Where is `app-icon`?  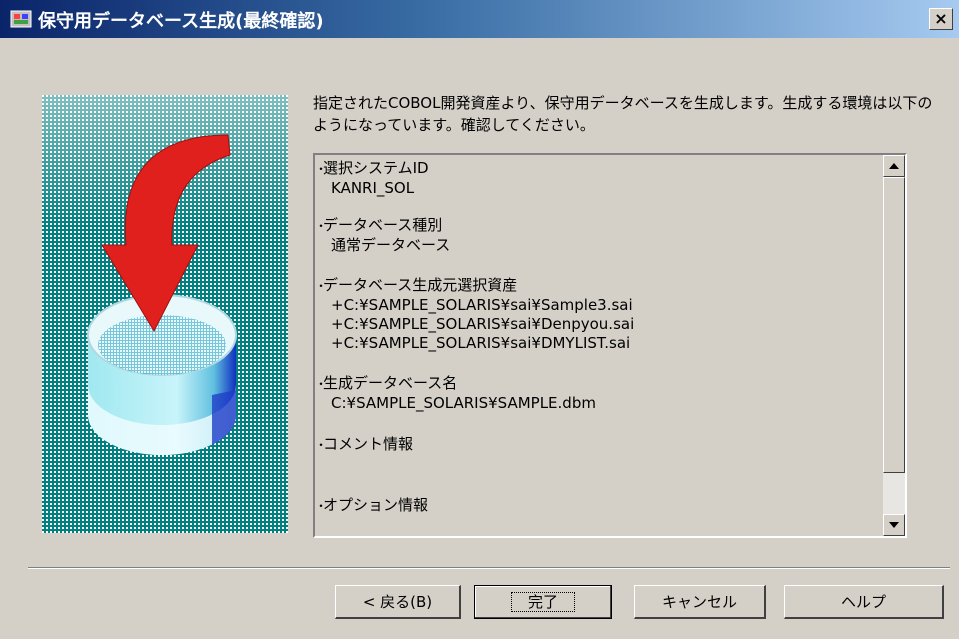
app-icon is located at coordinates (21, 19).